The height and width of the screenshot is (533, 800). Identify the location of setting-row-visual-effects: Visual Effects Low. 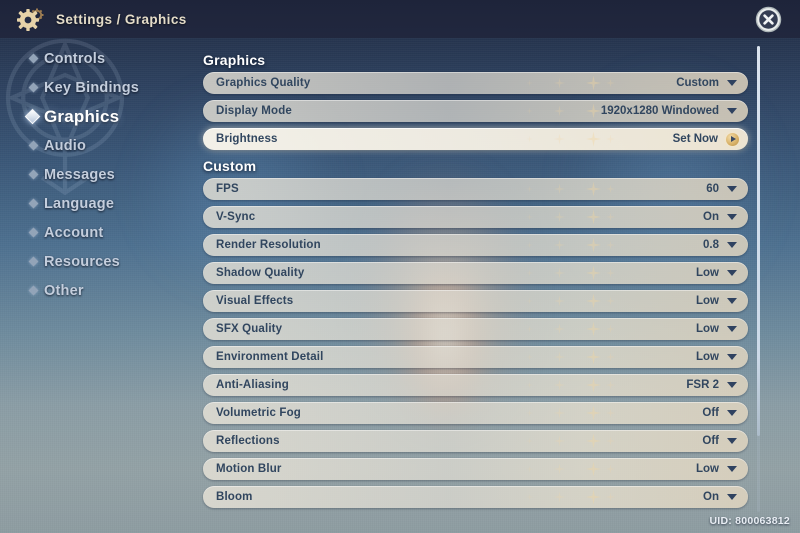
(475, 301).